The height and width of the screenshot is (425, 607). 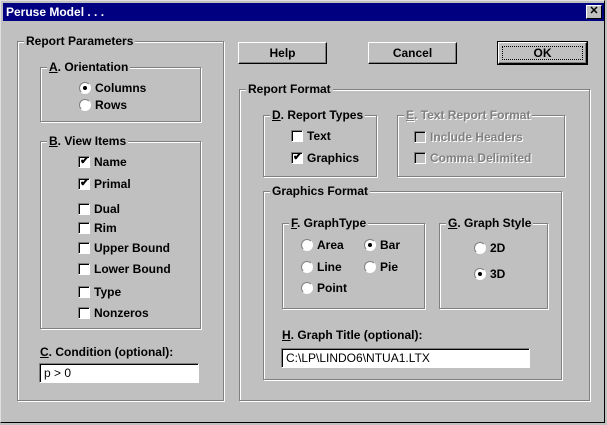 I want to click on graphics-format-legend: Graphics Format, so click(x=320, y=191).